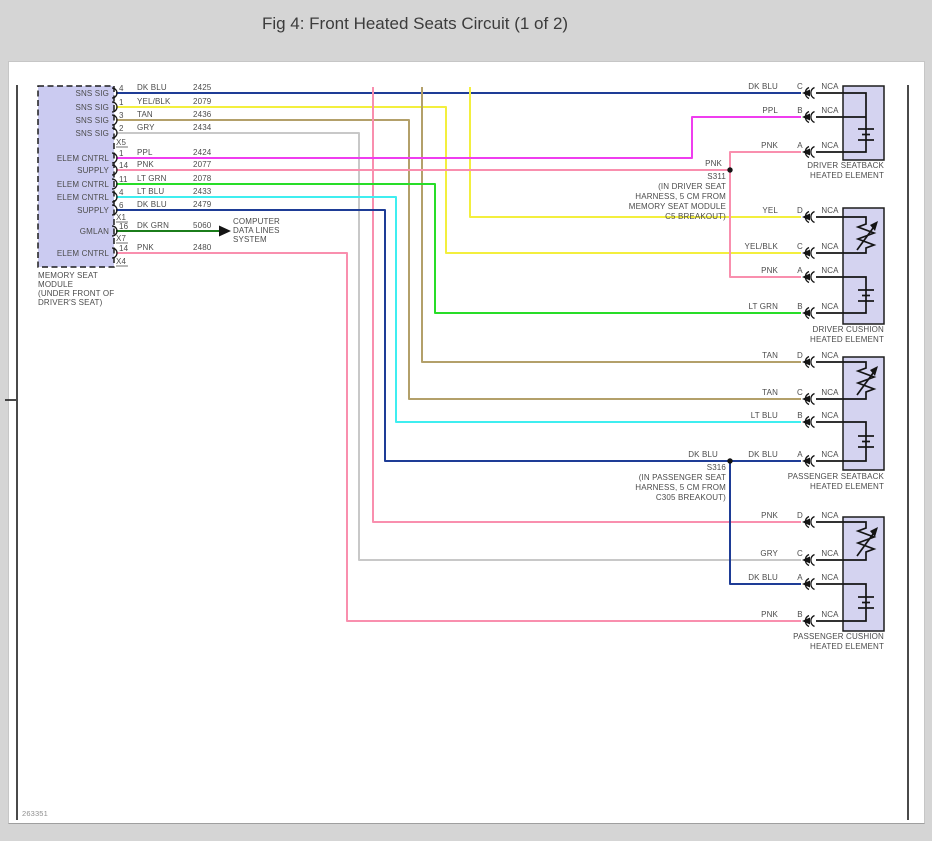 This screenshot has height=841, width=932. Describe the element at coordinates (202, 127) in the screenshot. I see `circuit-number: 2434` at that location.